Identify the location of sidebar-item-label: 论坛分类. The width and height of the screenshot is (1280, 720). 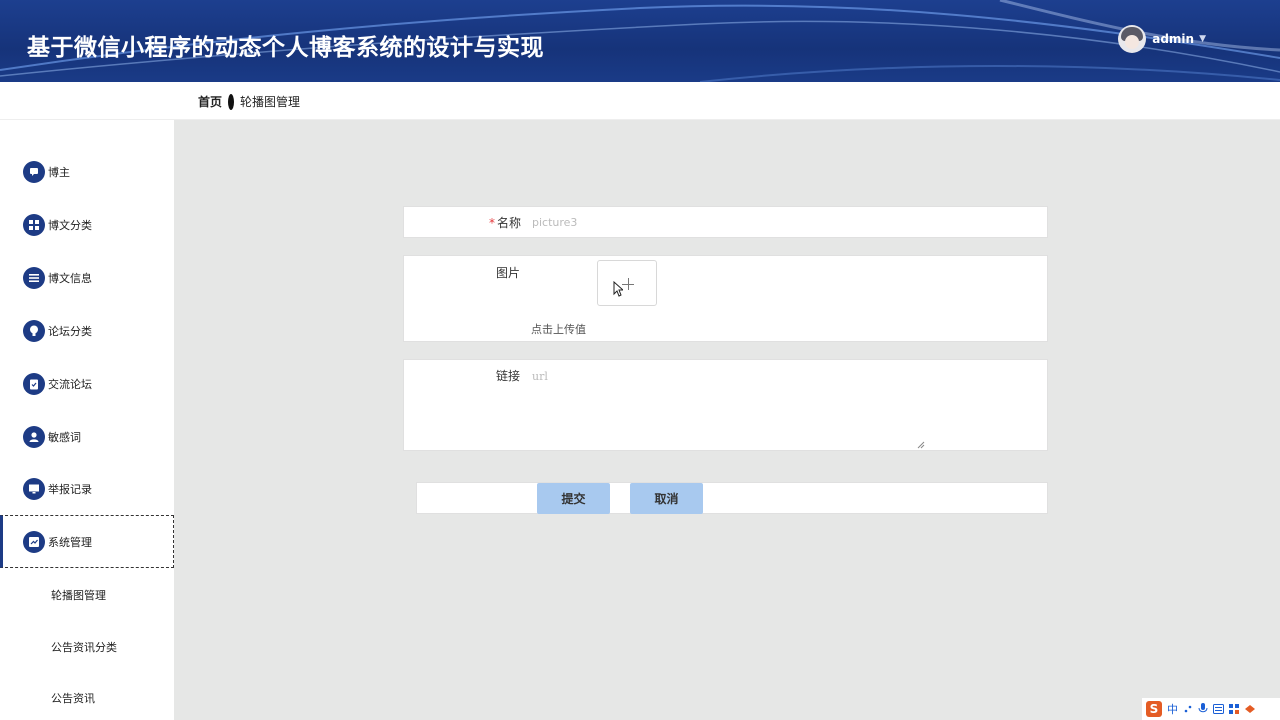
(70, 331).